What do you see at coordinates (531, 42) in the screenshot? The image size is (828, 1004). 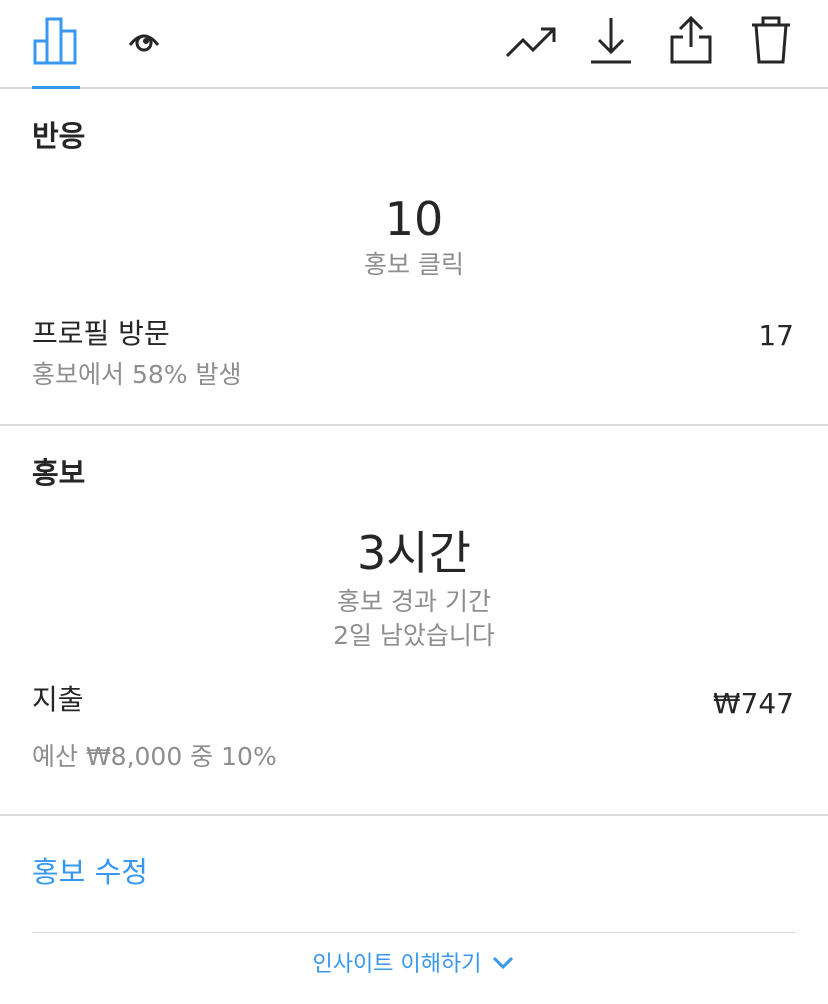 I see `trending-up-icon` at bounding box center [531, 42].